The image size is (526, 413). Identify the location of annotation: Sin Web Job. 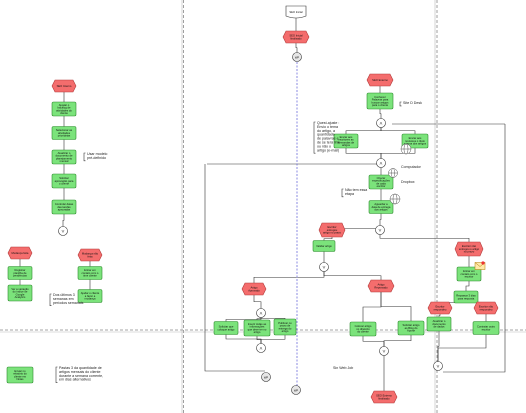
(343, 368).